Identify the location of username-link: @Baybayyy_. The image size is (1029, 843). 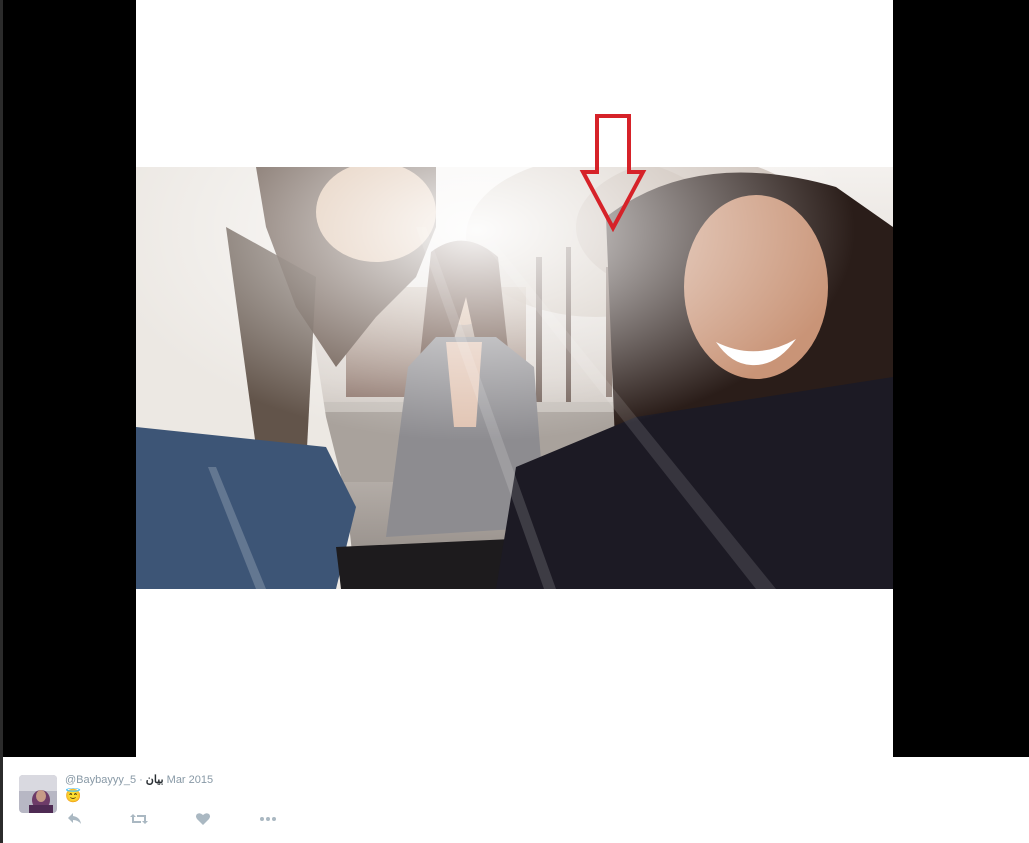
(97, 780).